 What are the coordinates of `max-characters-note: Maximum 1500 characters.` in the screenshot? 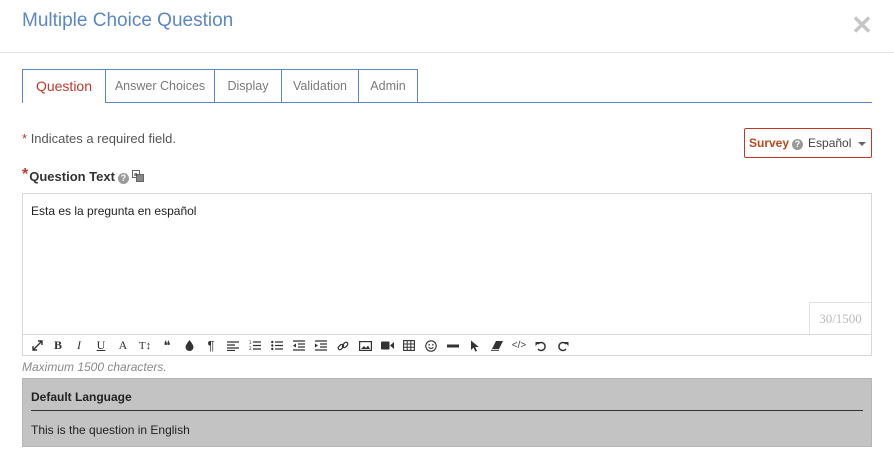 It's located at (94, 367).